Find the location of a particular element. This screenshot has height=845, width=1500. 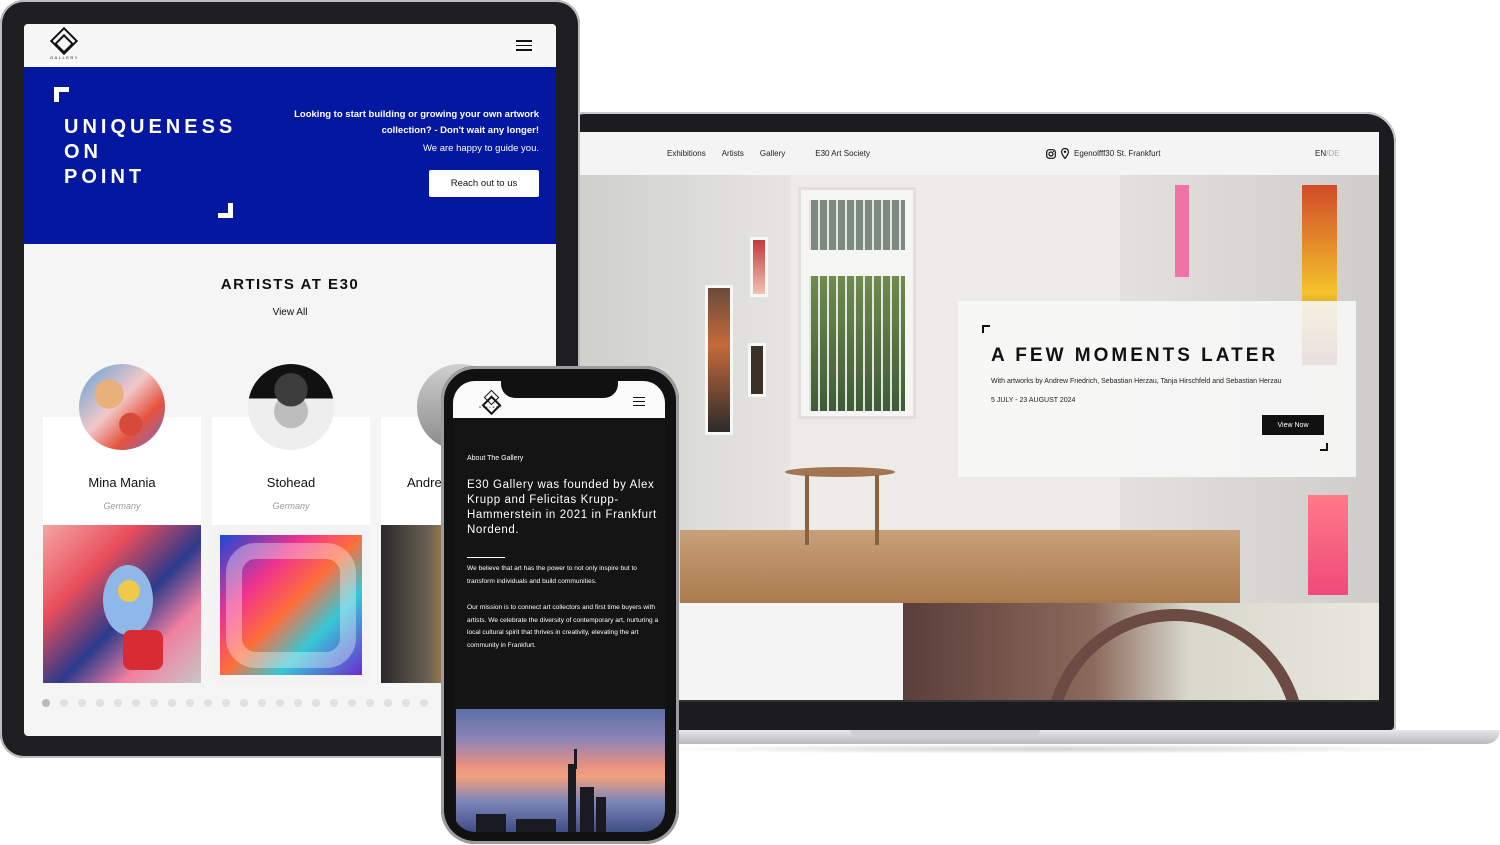

artist-name: Mina Mania is located at coordinates (122, 482).